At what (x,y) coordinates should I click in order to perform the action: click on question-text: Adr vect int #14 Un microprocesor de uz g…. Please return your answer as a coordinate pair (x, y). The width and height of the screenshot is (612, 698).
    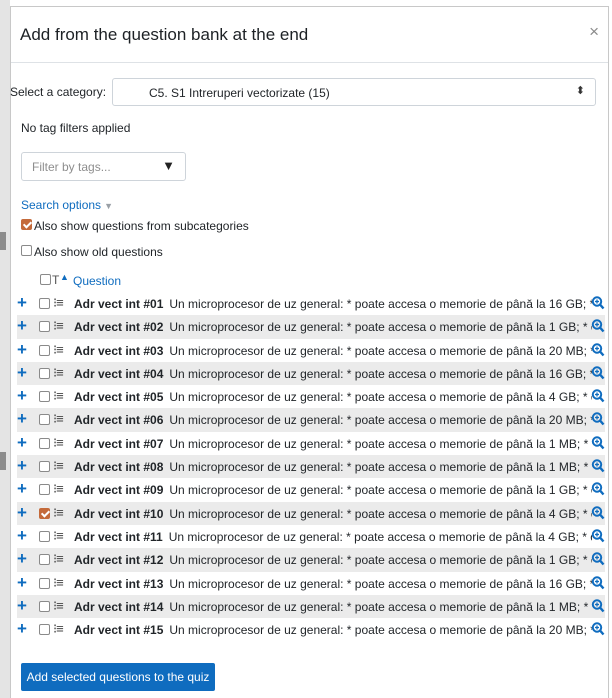
    Looking at the image, I should click on (333, 607).